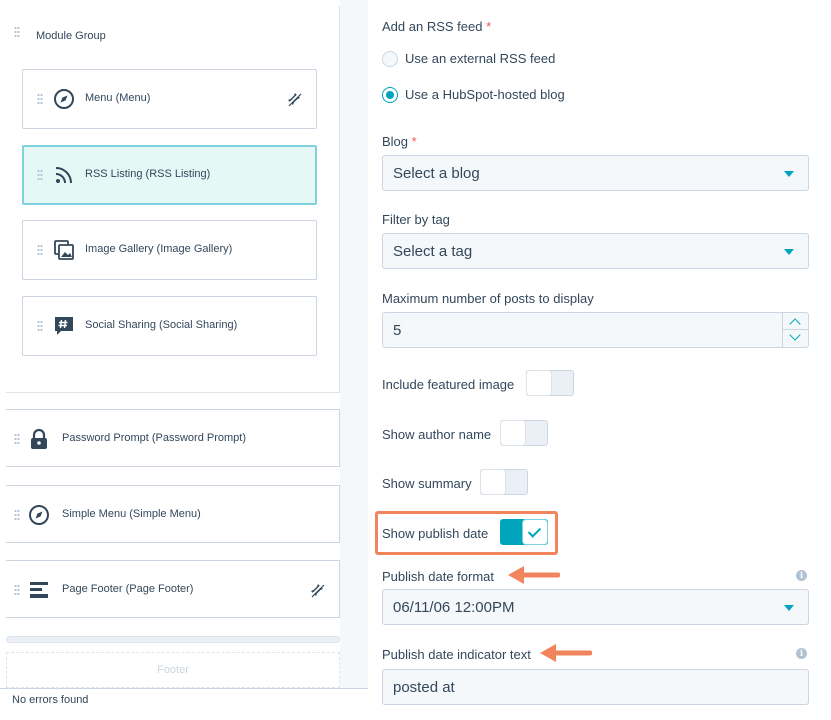  I want to click on tag-select: Select a tag, so click(595, 251).